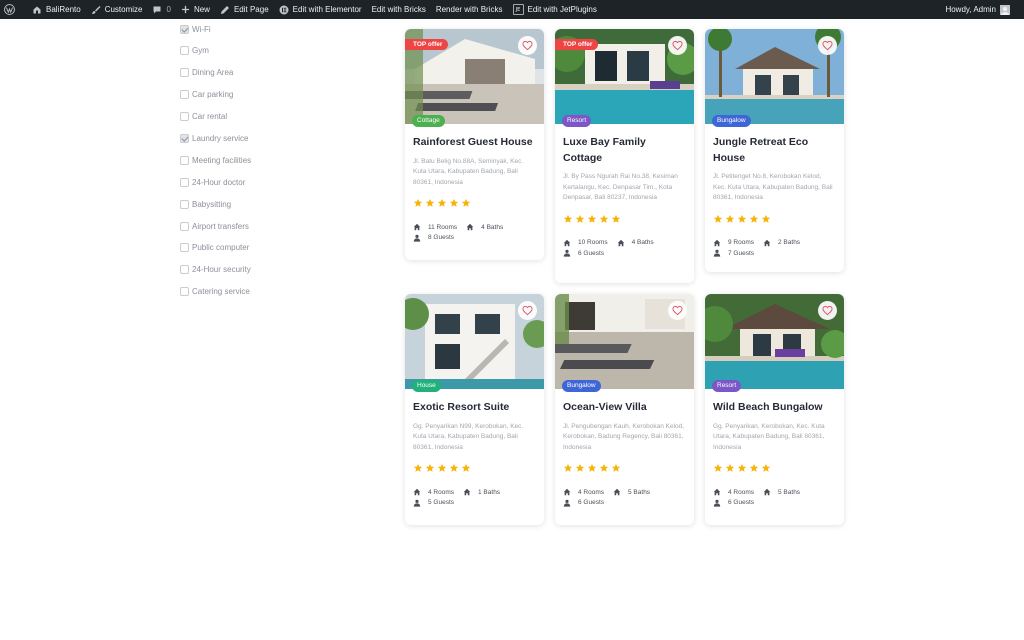 Image resolution: width=1024 pixels, height=640 pixels. I want to click on top-offer-badge: TOP offer, so click(577, 44).